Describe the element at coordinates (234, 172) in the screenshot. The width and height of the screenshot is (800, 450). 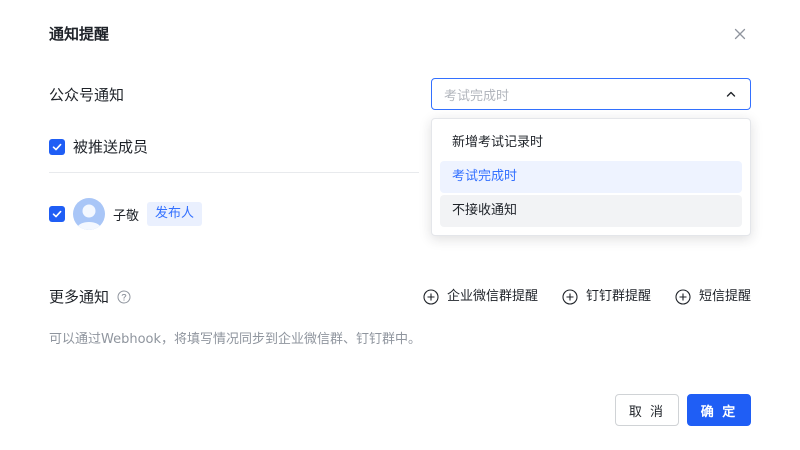
I see `divider` at that location.